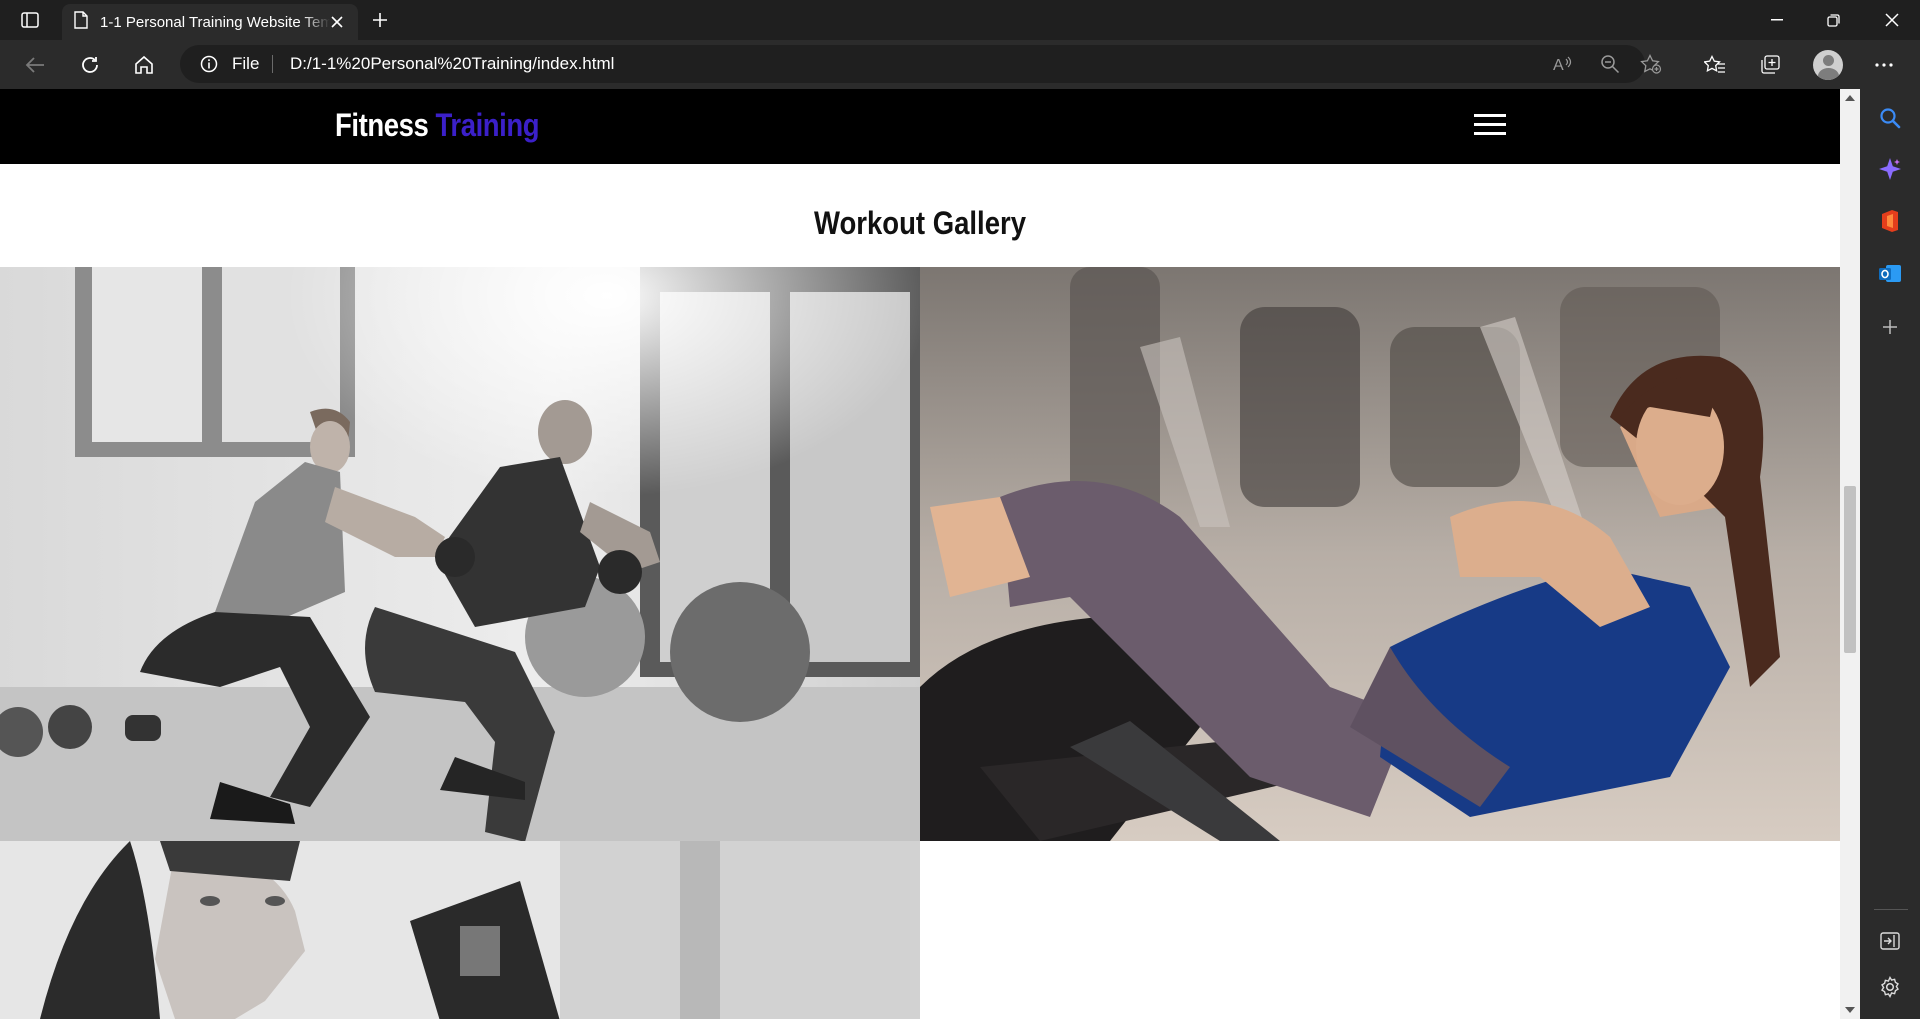  Describe the element at coordinates (90, 65) in the screenshot. I see `refresh-button` at that location.